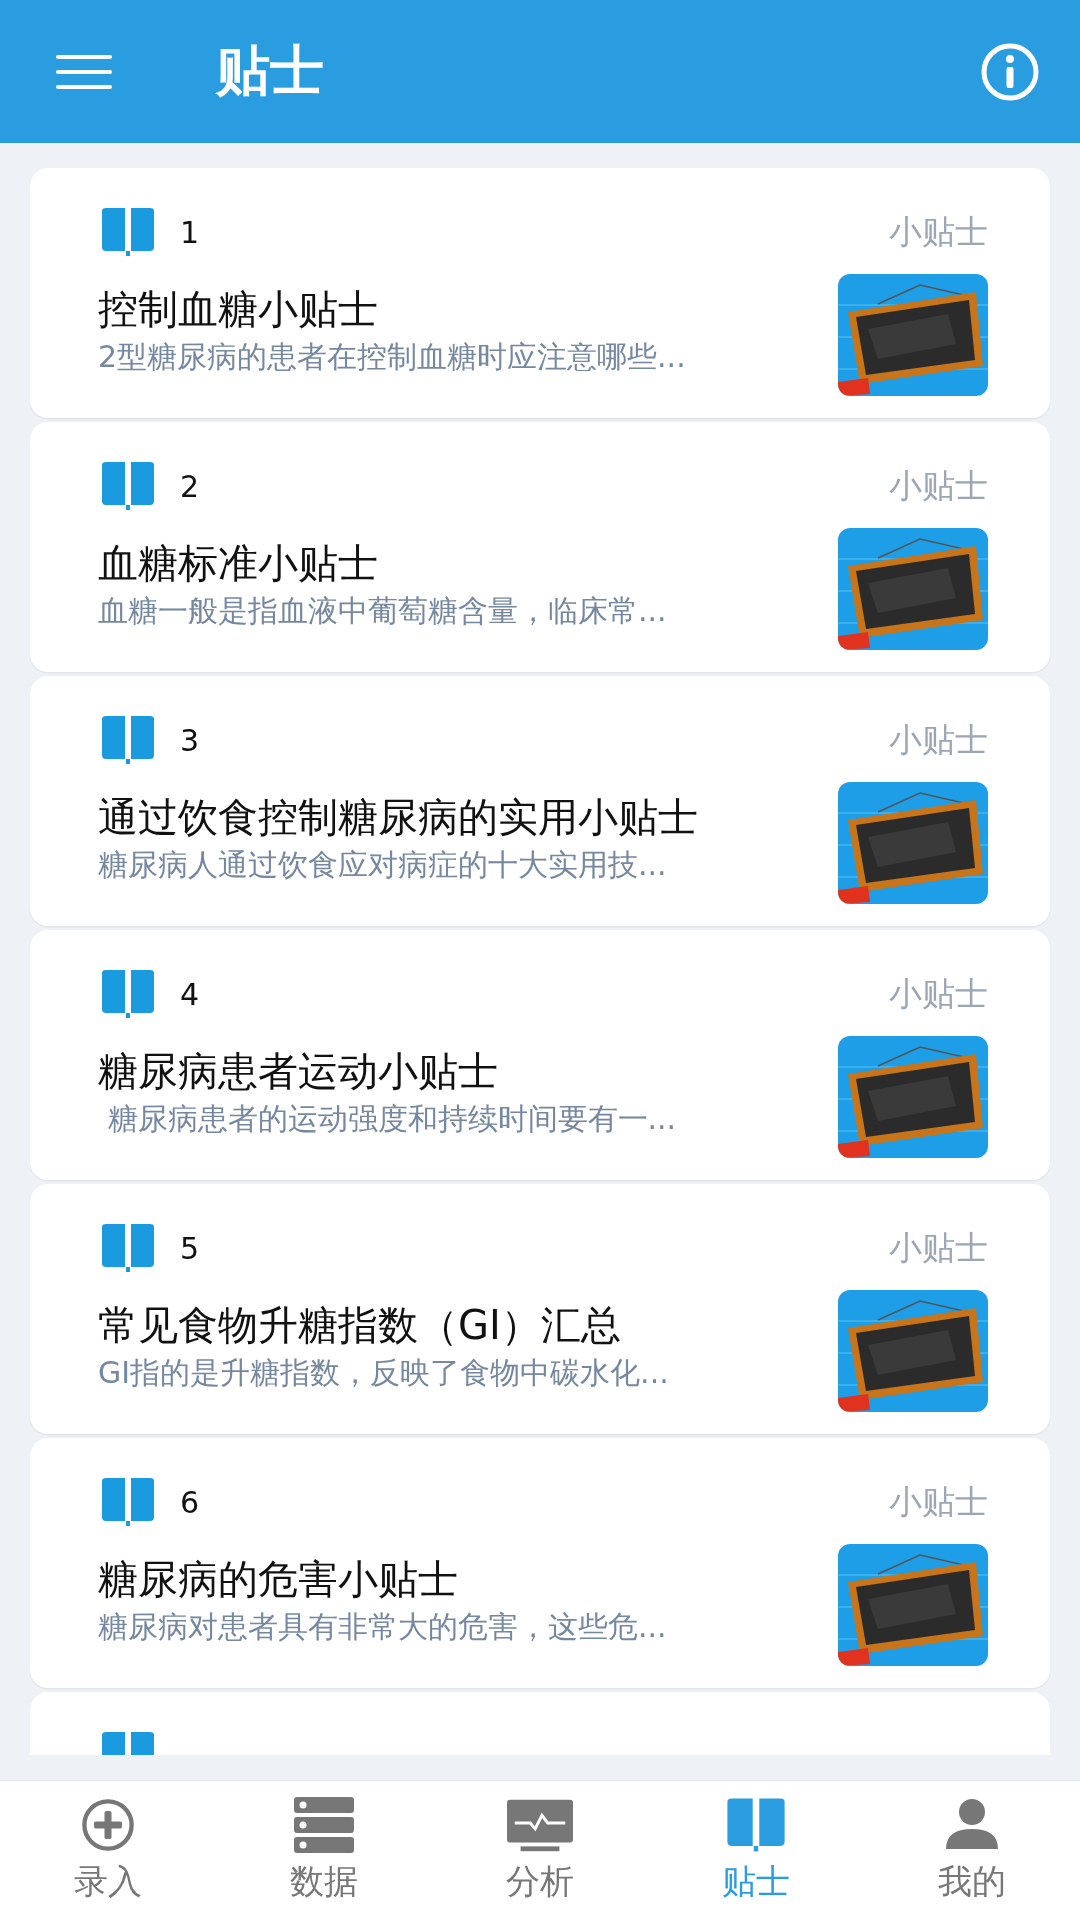 The height and width of the screenshot is (1920, 1080). I want to click on menu-icon, so click(84, 71).